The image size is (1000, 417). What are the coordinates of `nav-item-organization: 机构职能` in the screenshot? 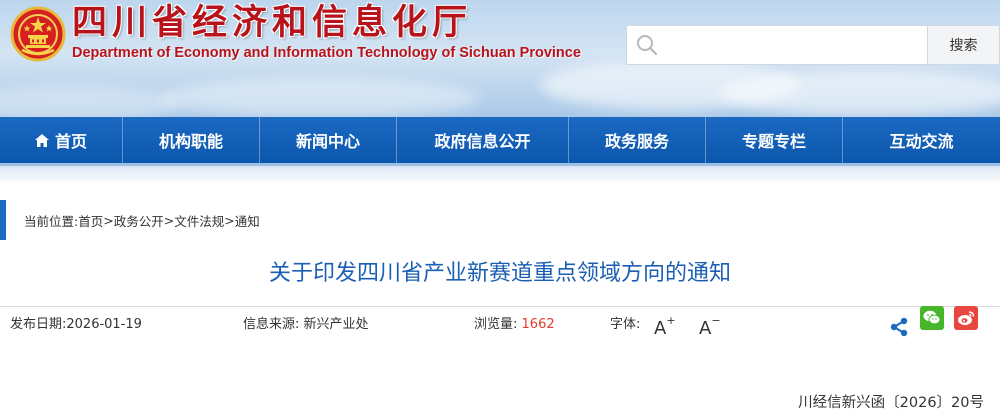 It's located at (191, 140).